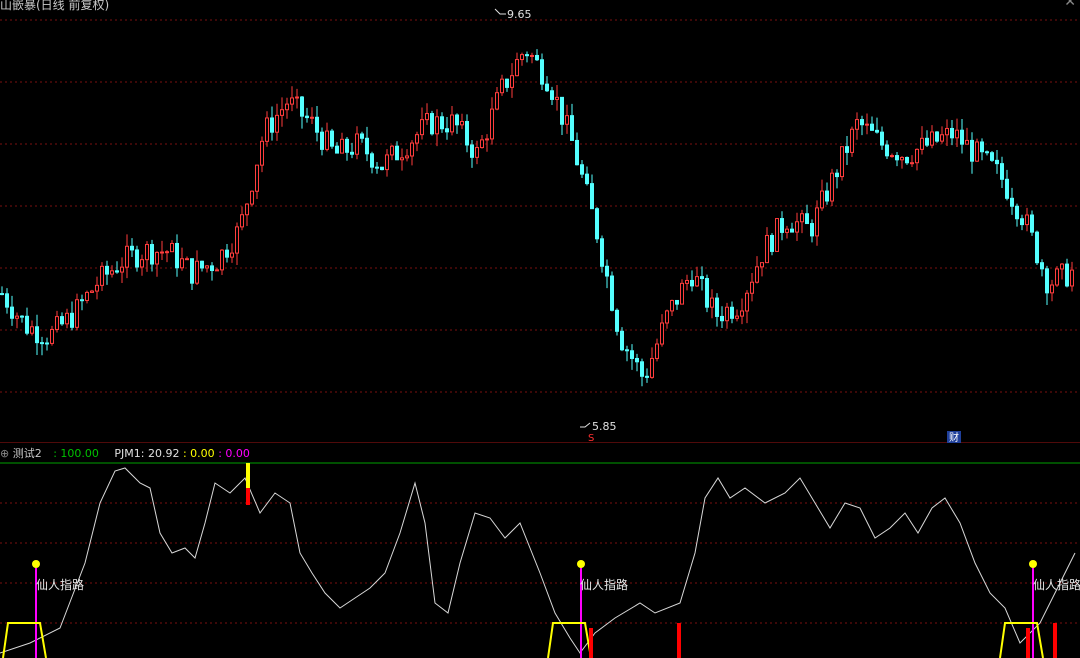 The width and height of the screenshot is (1080, 658). I want to click on sig-a-dot, so click(36, 564).